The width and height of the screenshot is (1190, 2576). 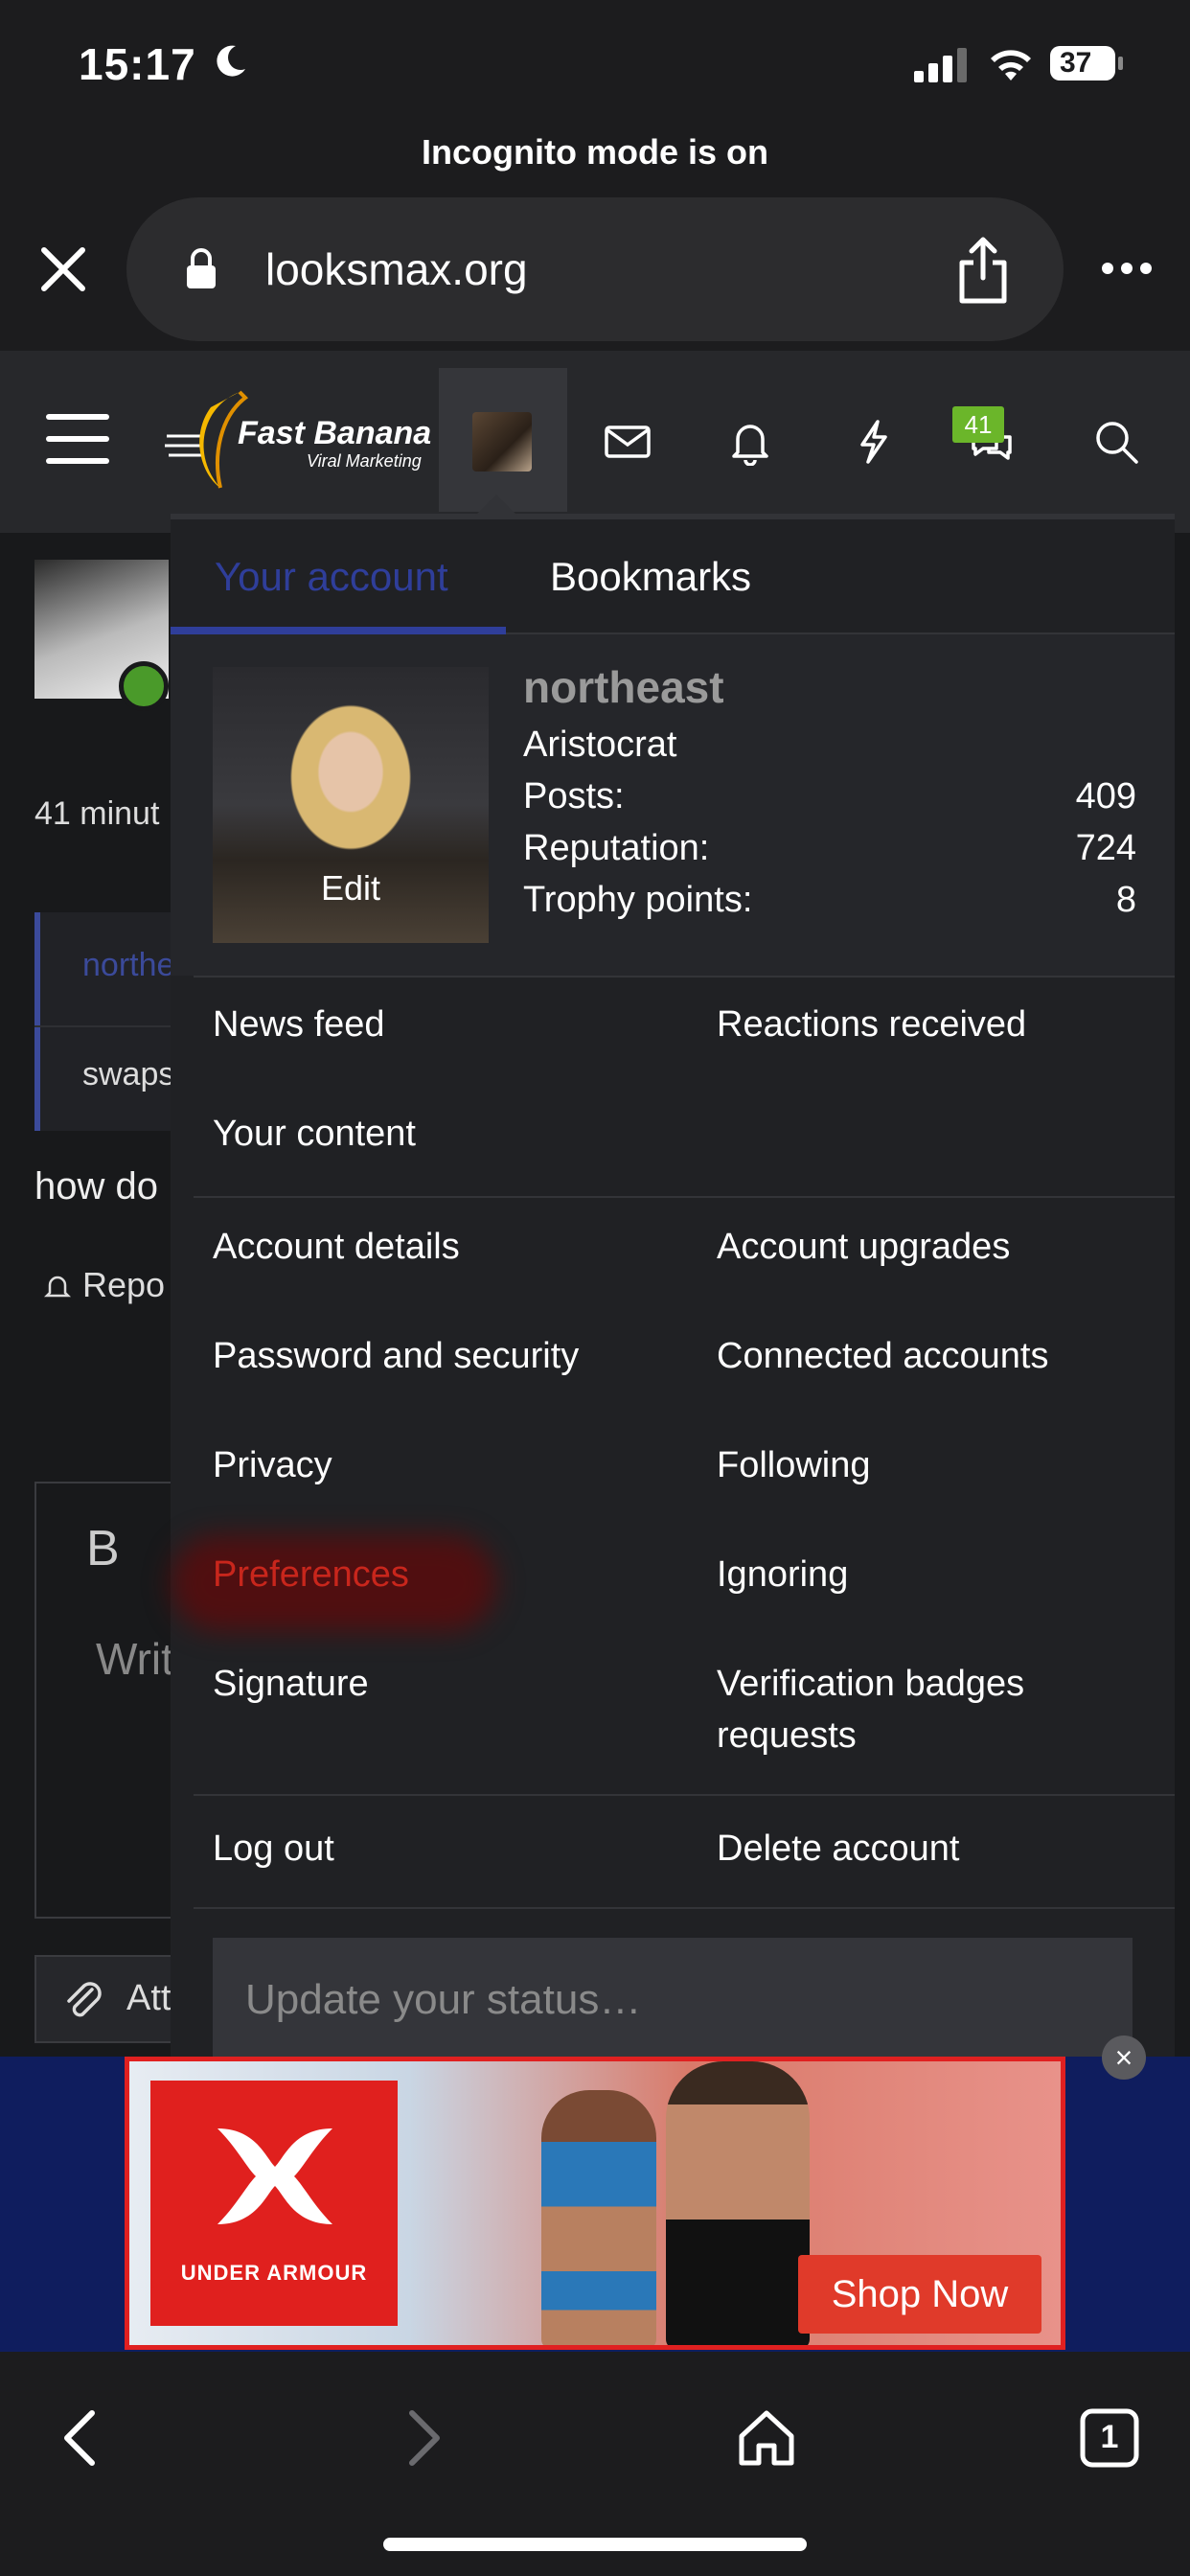 What do you see at coordinates (332, 577) in the screenshot?
I see `tab-your-account: Your account` at bounding box center [332, 577].